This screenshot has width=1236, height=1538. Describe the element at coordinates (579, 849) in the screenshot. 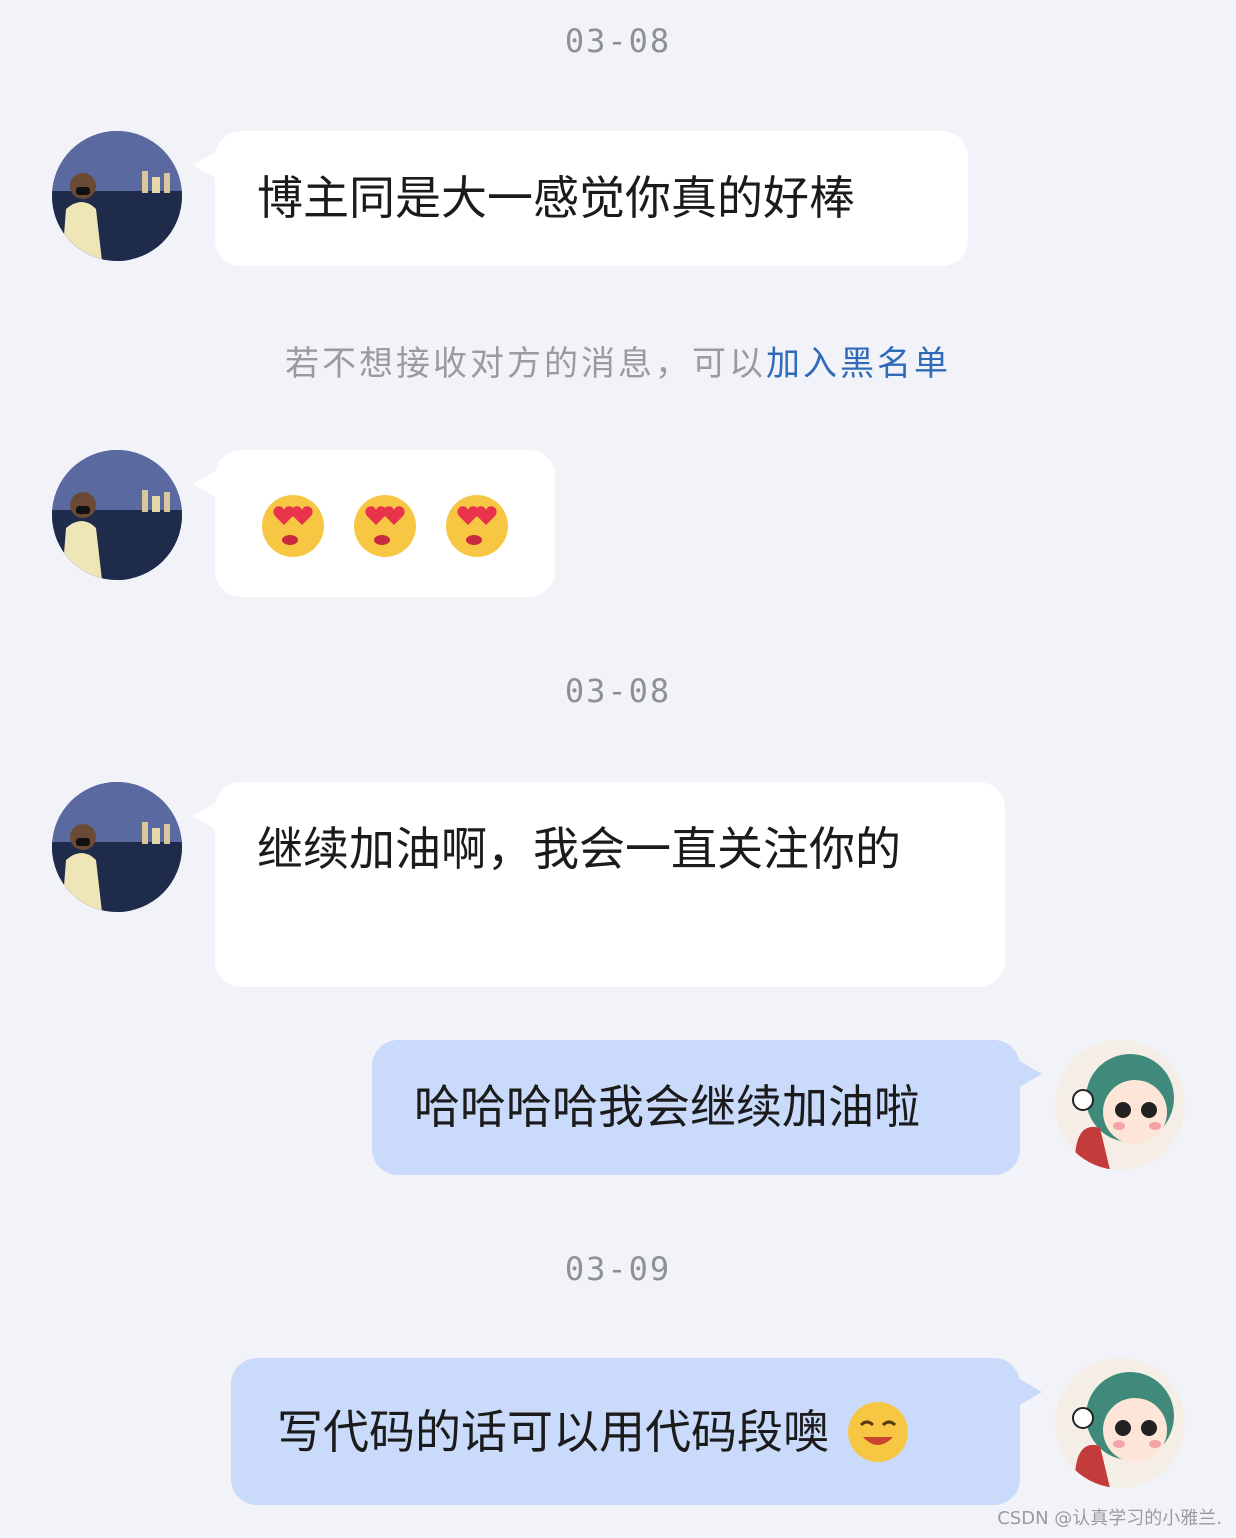

I see `message-text: 继续加油啊，我会一直关注你的` at that location.